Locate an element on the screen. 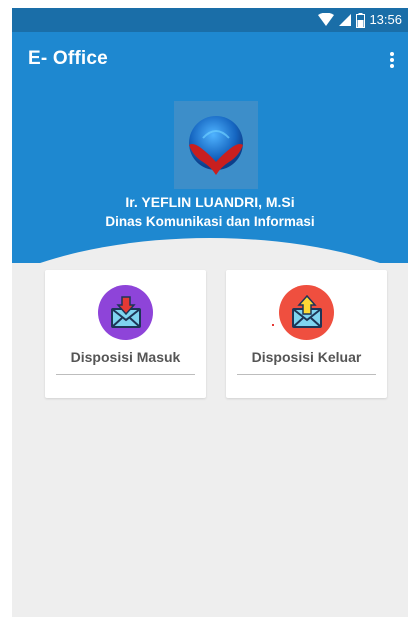  logo-icon is located at coordinates (216, 145).